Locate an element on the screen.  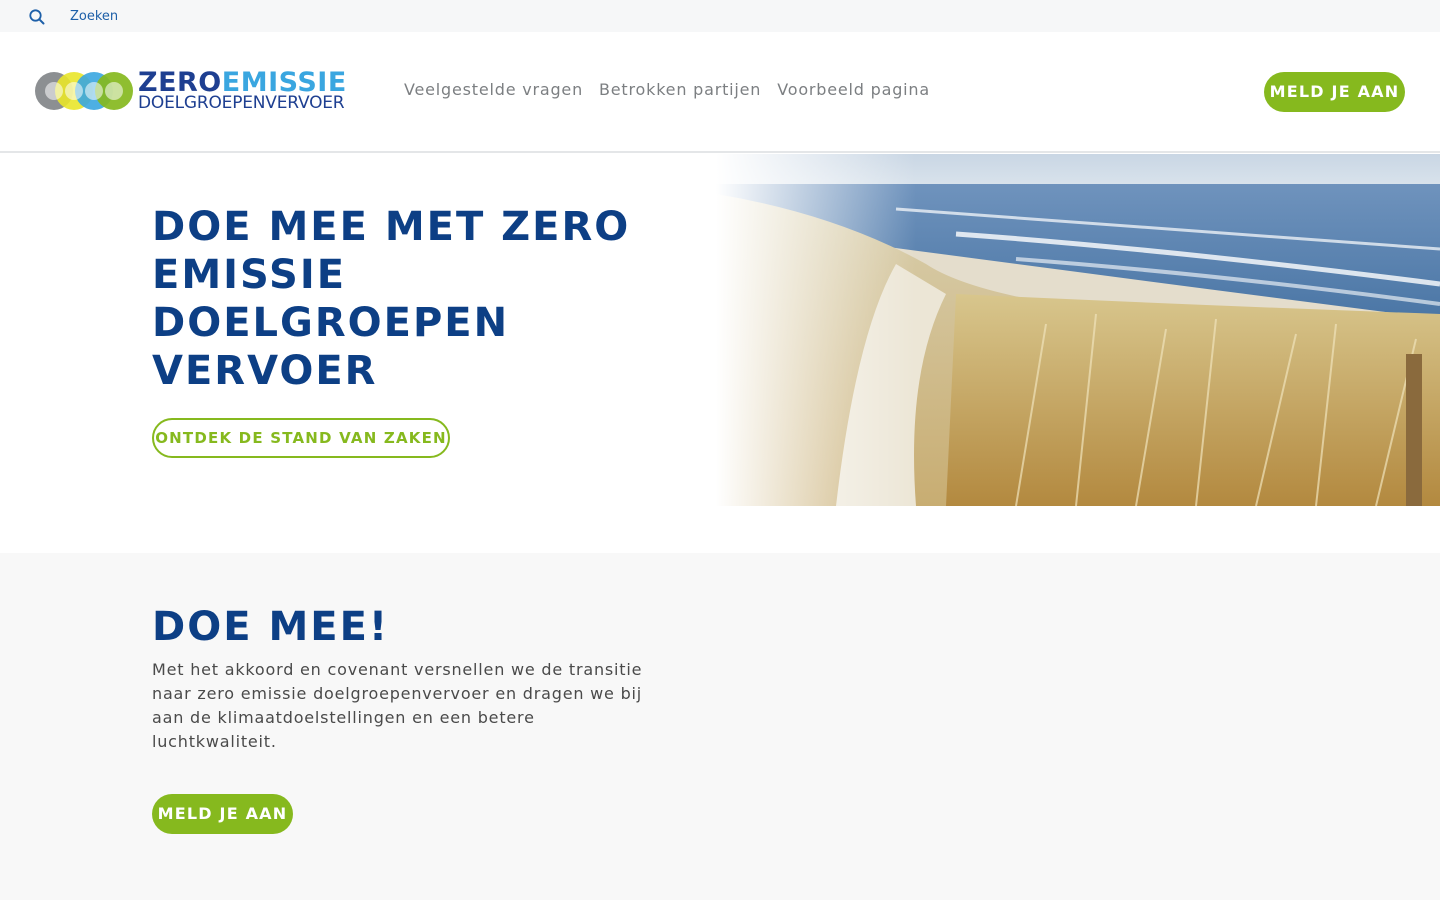
discover-status-button: ONTDEK DE STAND VAN ZAKEN is located at coordinates (301, 438).